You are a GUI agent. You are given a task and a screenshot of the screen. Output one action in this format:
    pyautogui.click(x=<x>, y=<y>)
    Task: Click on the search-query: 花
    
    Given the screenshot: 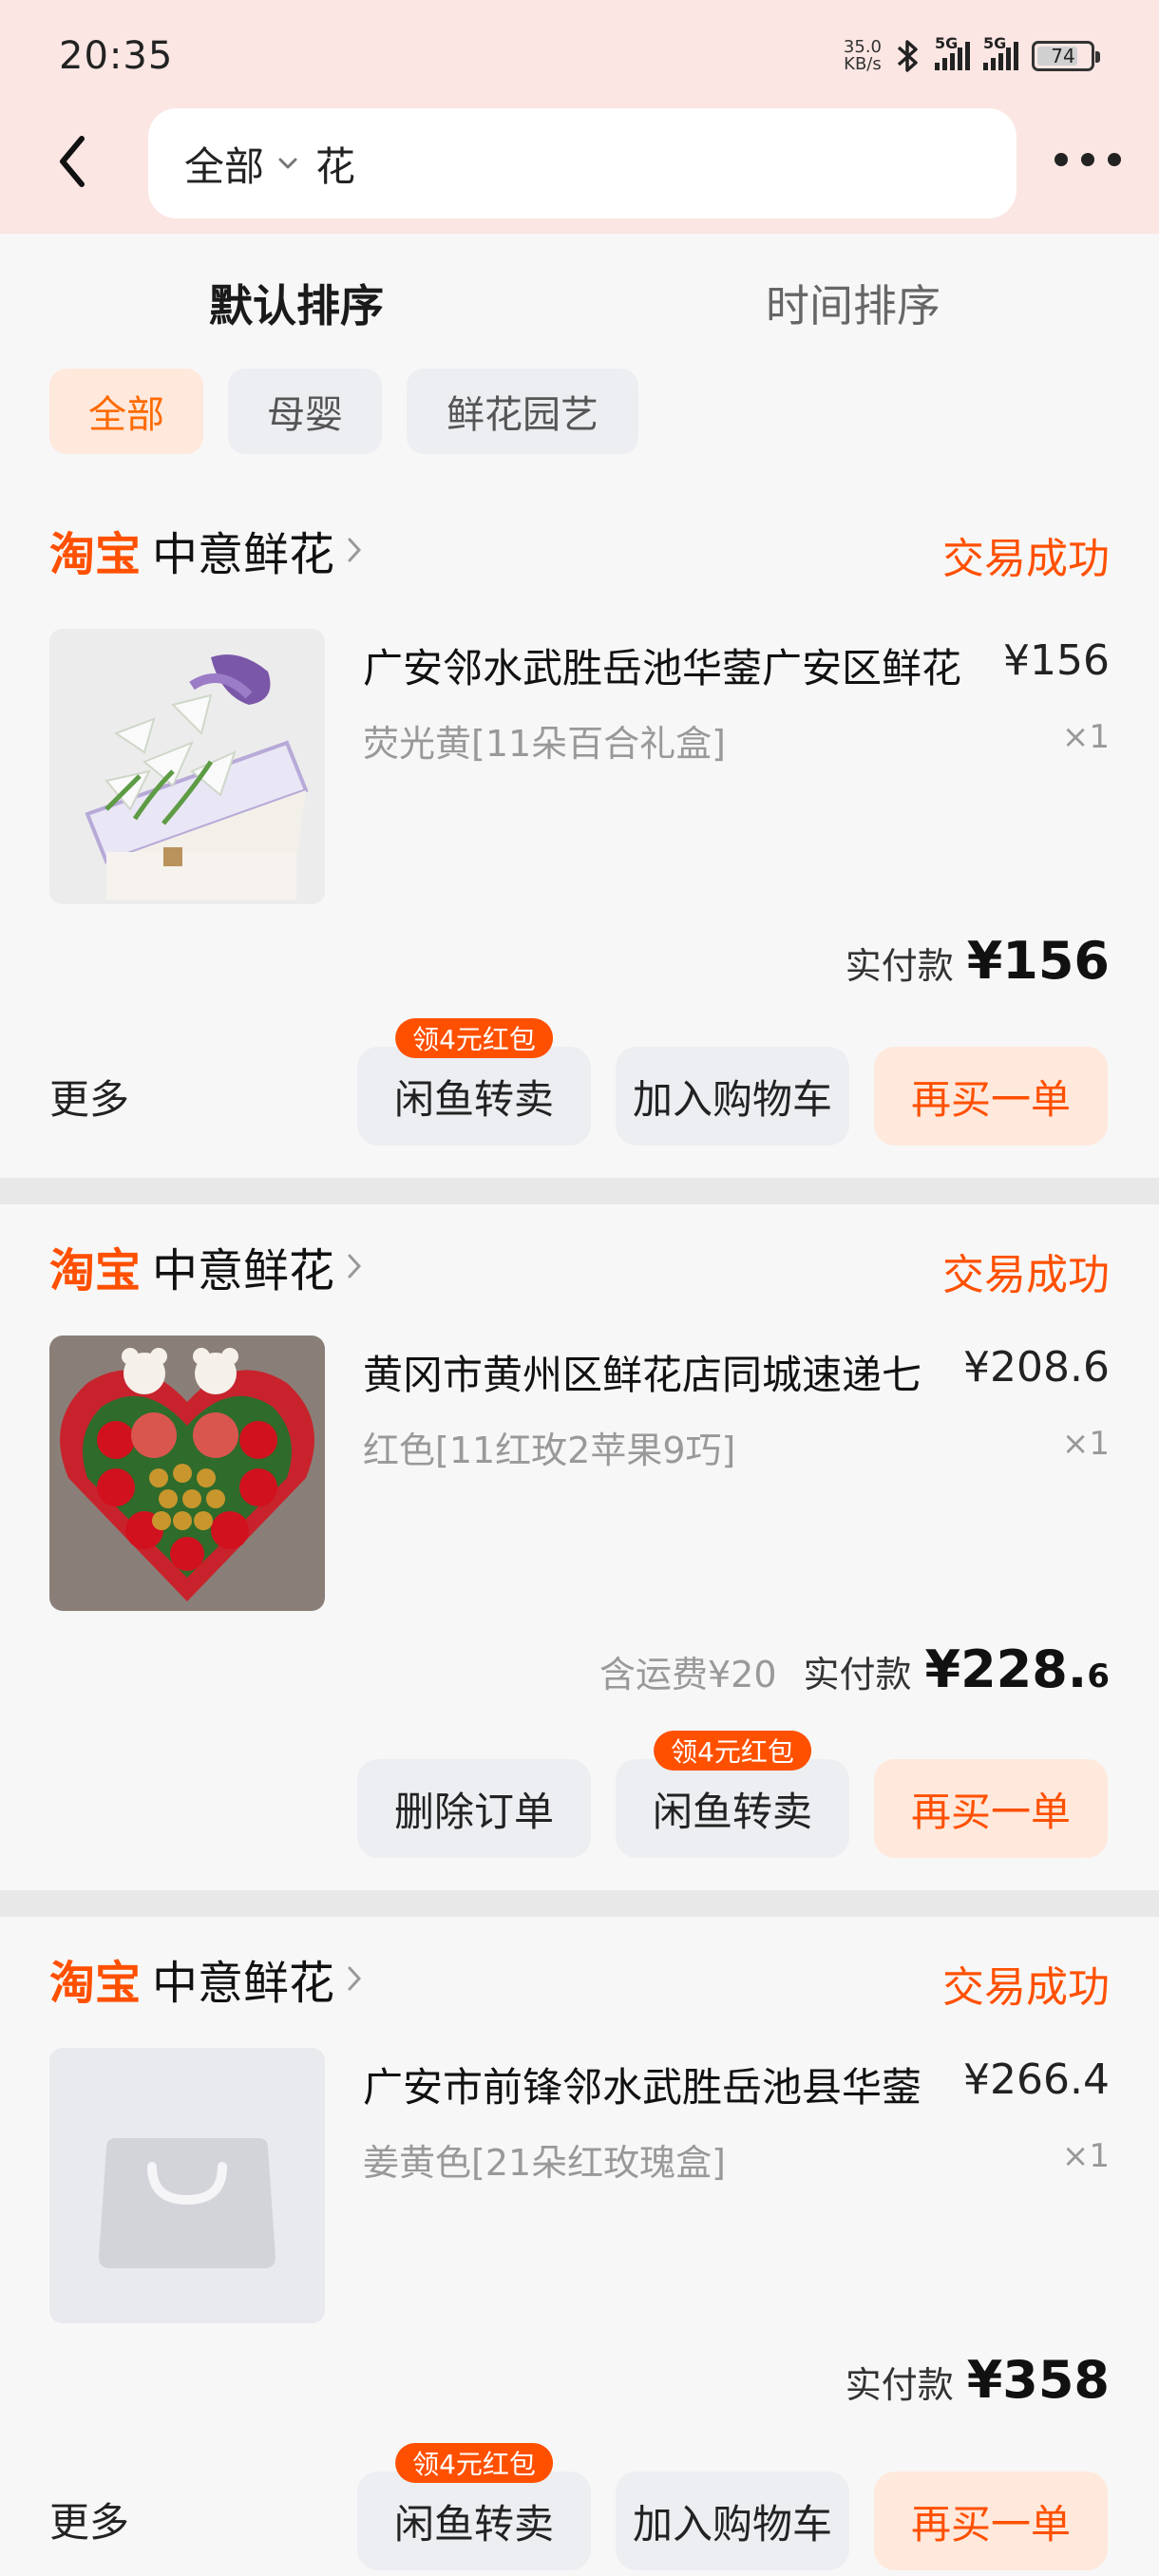 What is the action you would take?
    pyautogui.click(x=335, y=166)
    